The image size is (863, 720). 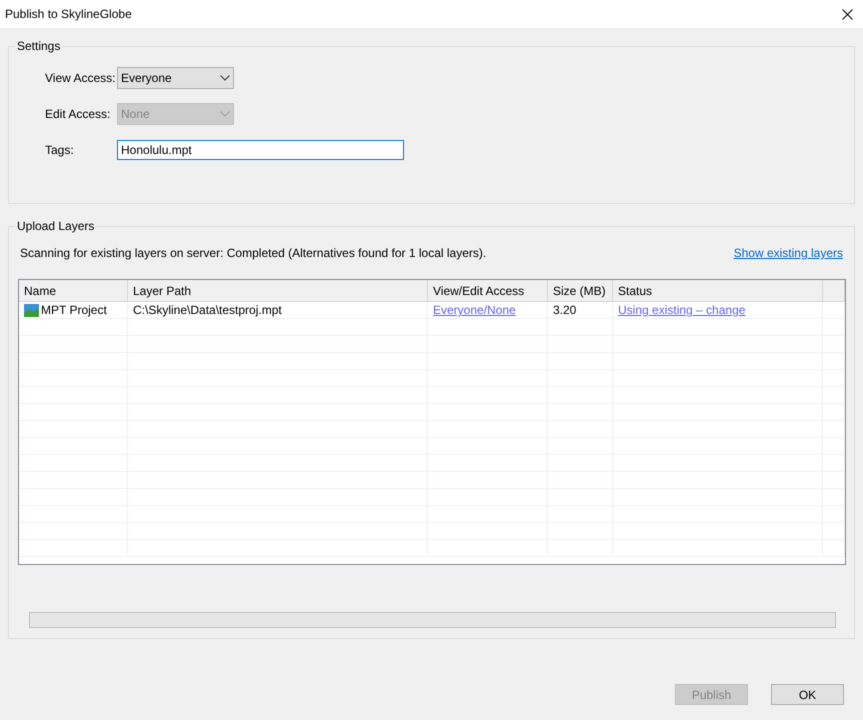 What do you see at coordinates (260, 150) in the screenshot?
I see `tags-field: Honolulu.mpt` at bounding box center [260, 150].